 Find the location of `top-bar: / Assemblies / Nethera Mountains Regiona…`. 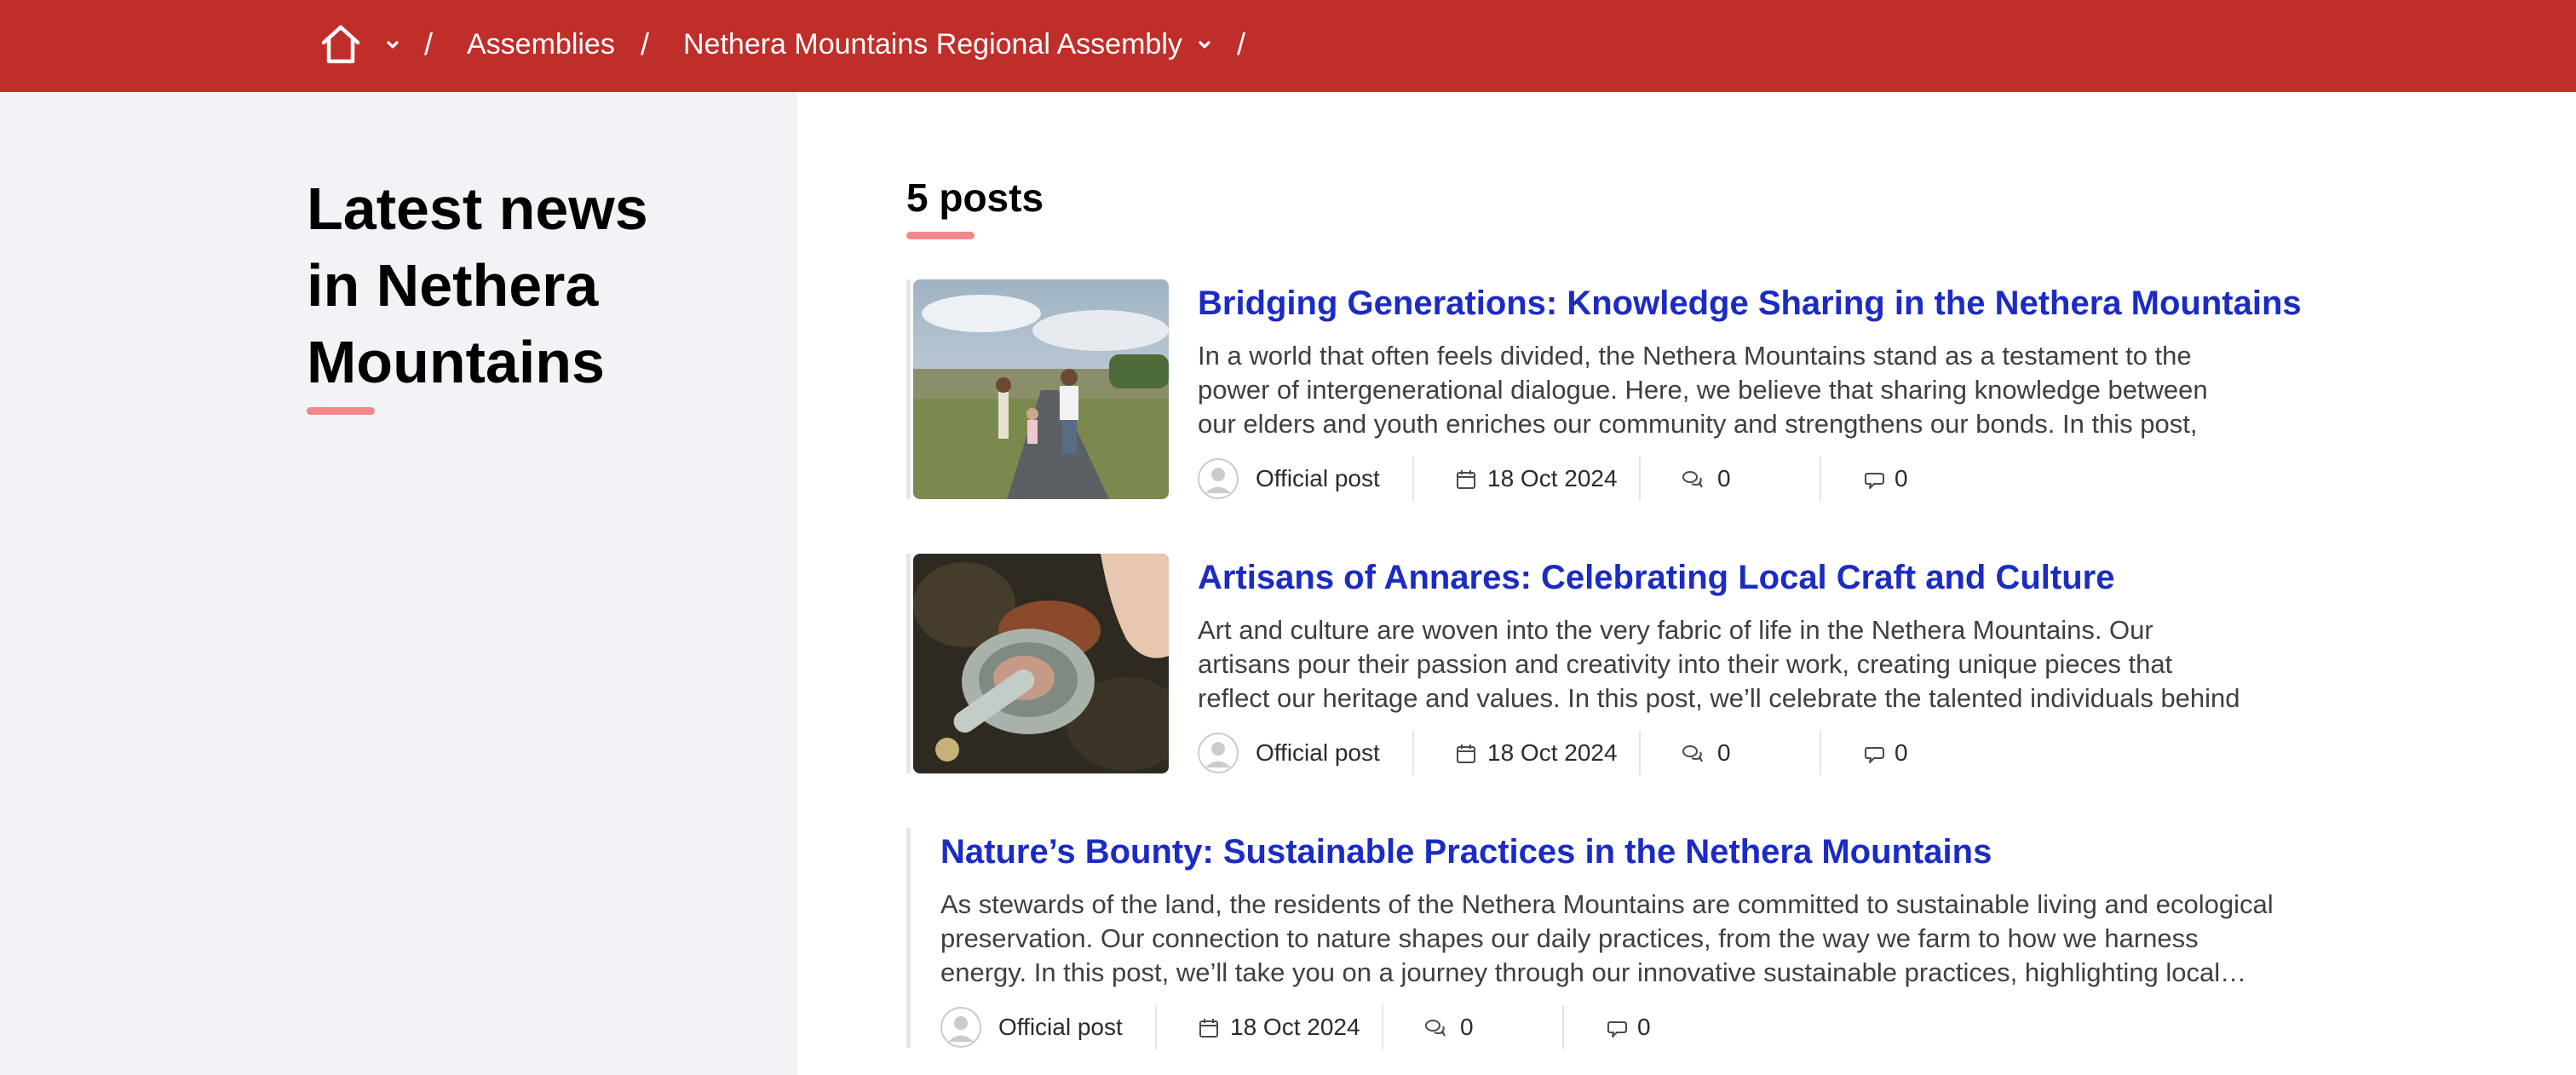

top-bar: / Assemblies / Nethera Mountains Regiona… is located at coordinates (1288, 46).